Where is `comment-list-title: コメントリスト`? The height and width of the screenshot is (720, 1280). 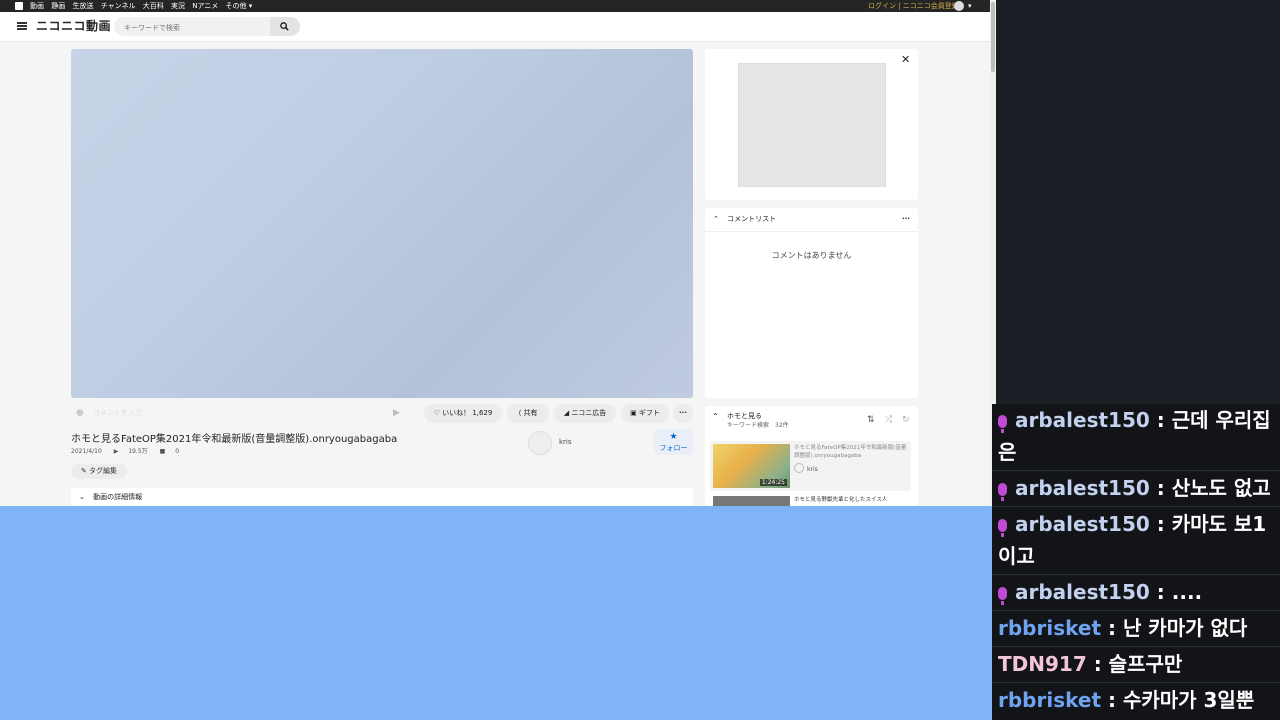
comment-list-title: コメントリスト is located at coordinates (752, 219).